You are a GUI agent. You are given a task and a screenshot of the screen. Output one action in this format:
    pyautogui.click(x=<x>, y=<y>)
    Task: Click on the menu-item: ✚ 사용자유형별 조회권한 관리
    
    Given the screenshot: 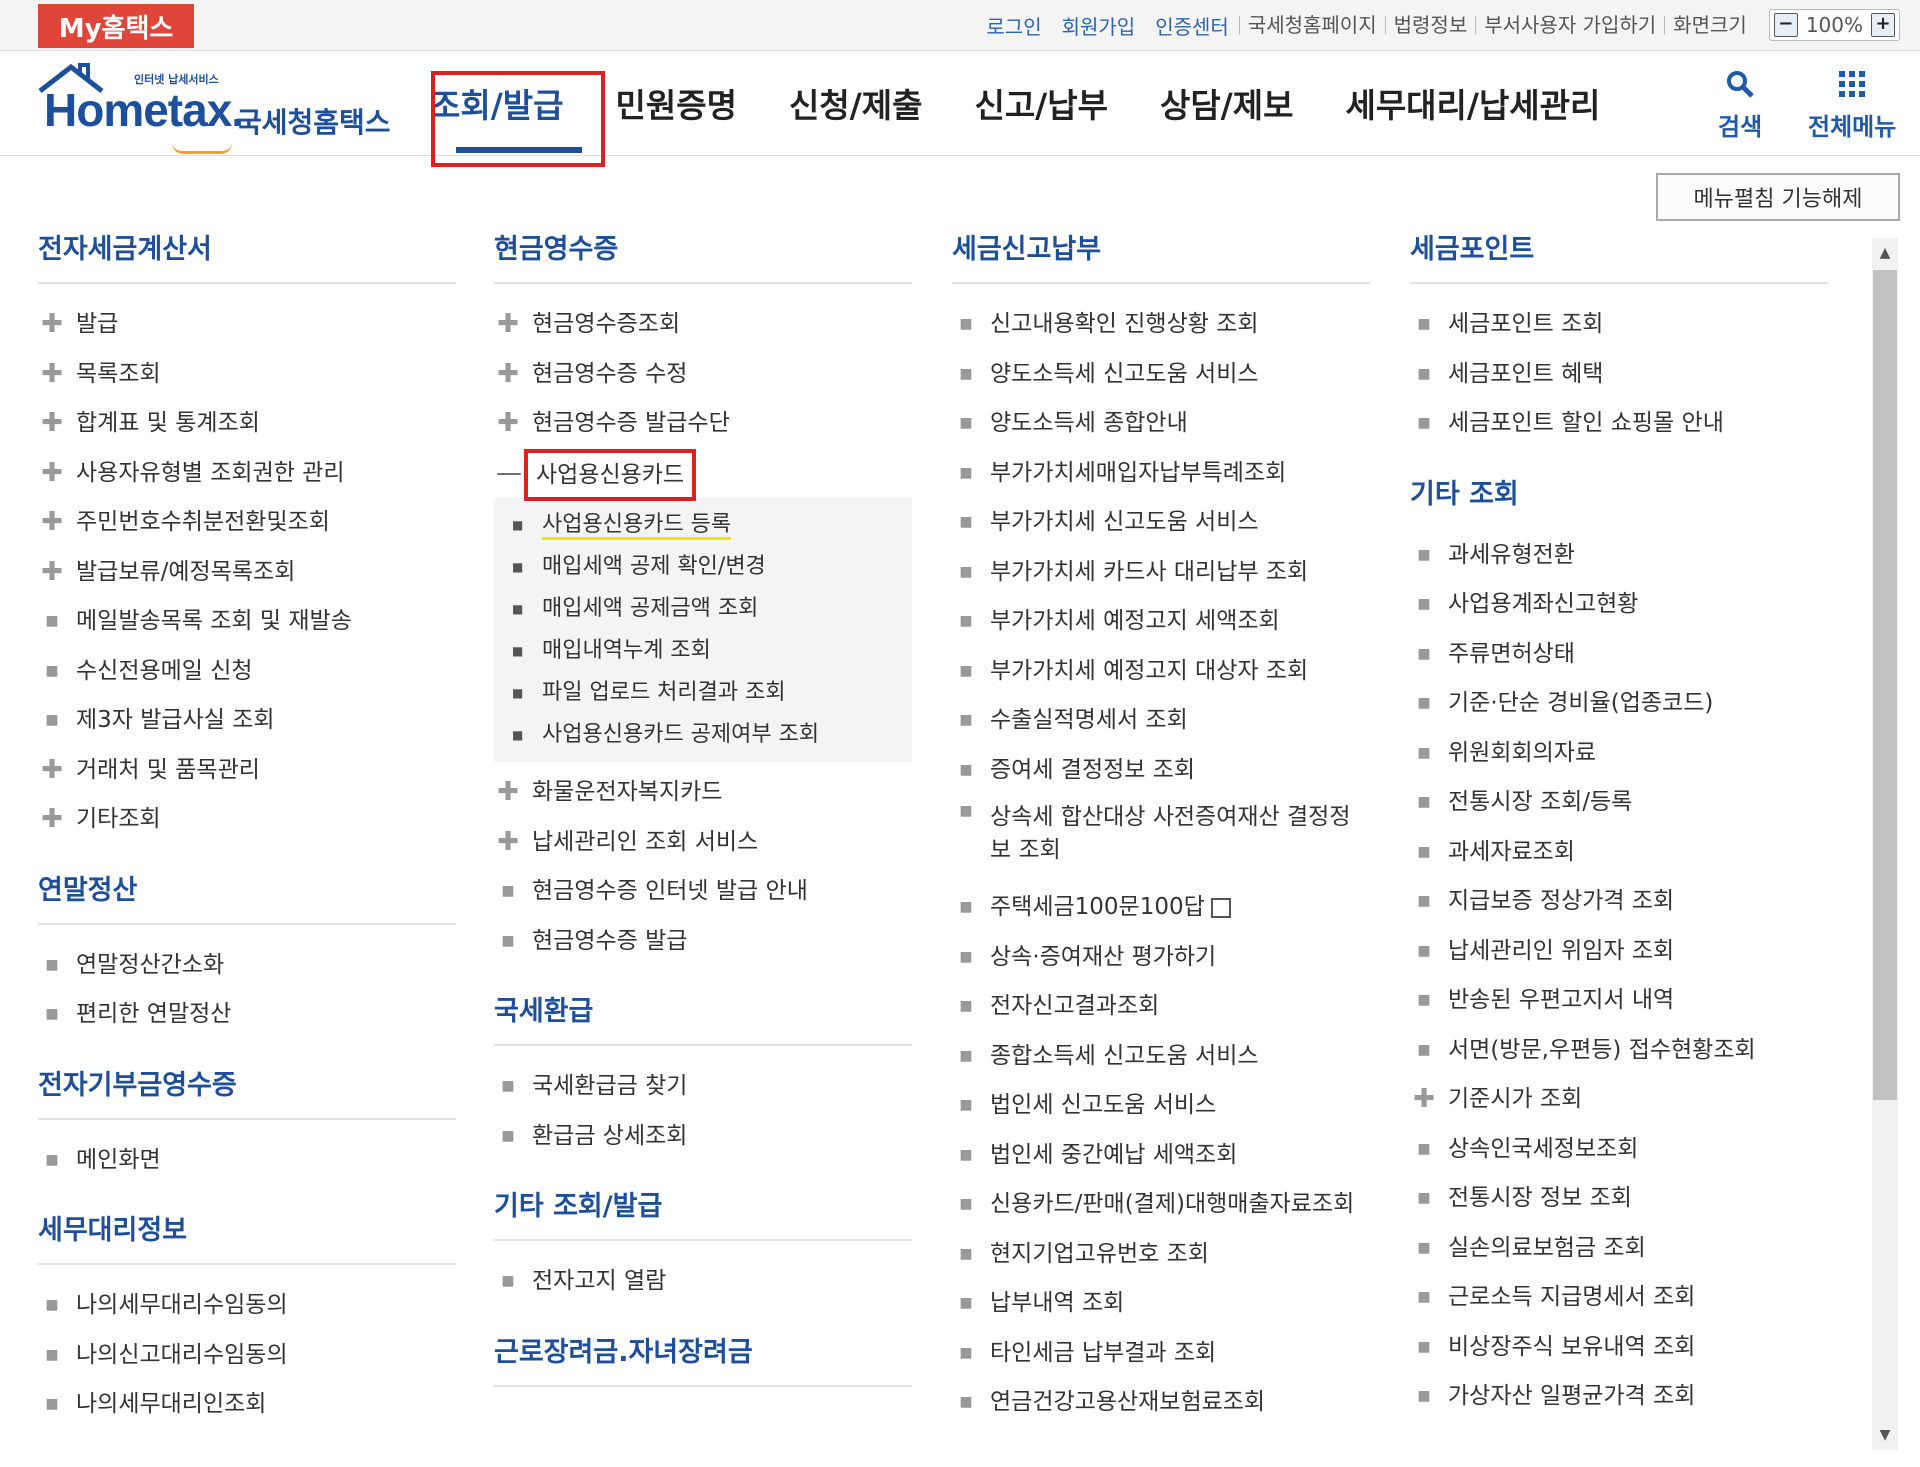 What is the action you would take?
    pyautogui.click(x=247, y=474)
    